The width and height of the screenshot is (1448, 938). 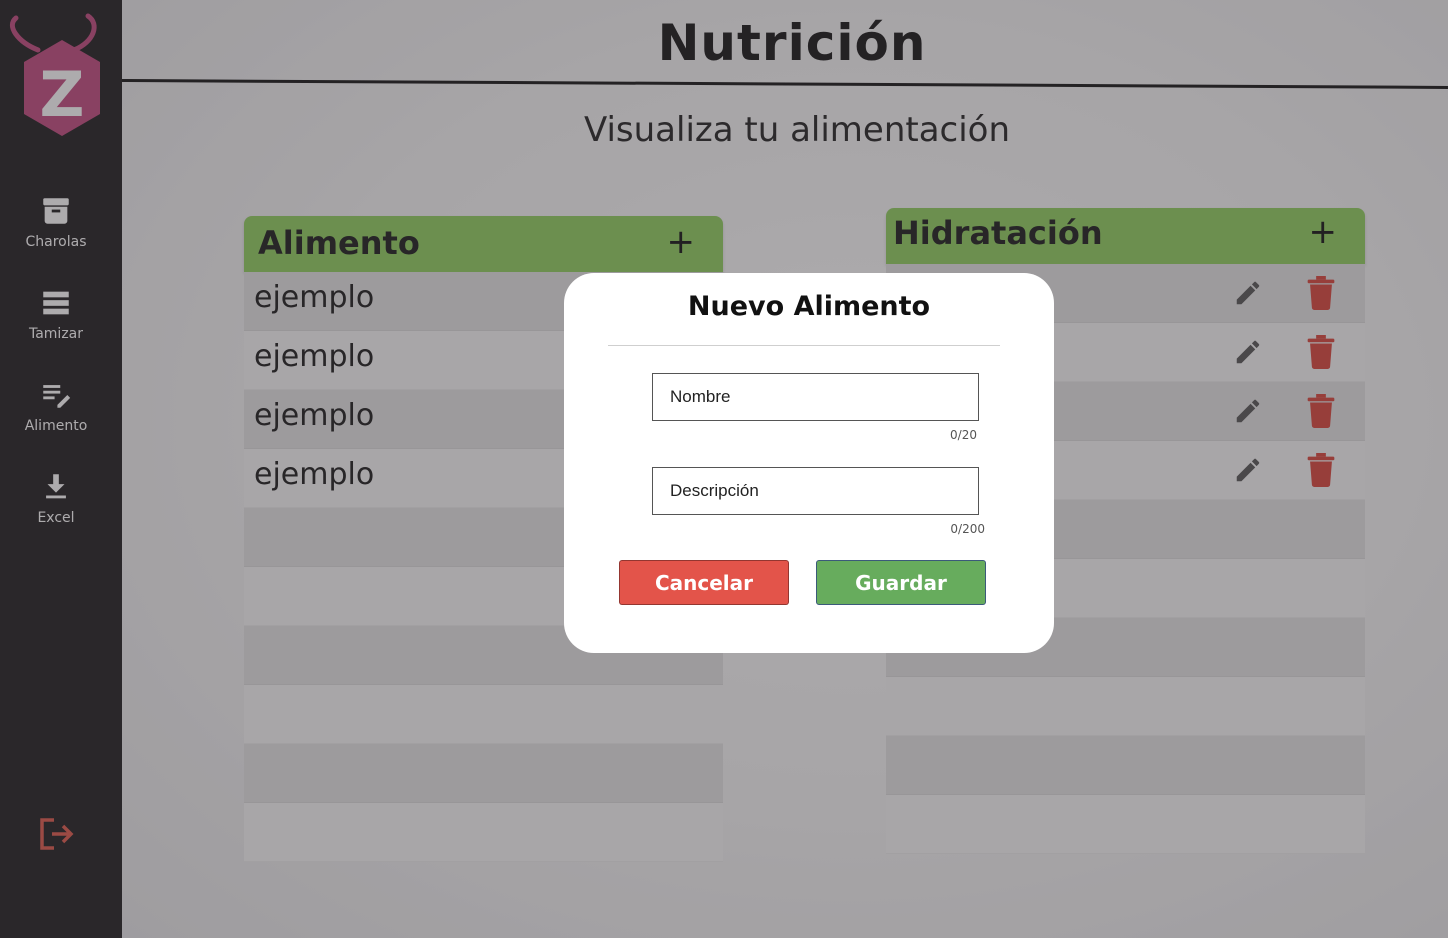 I want to click on dialog-title: Nuevo Alimento, so click(x=809, y=306).